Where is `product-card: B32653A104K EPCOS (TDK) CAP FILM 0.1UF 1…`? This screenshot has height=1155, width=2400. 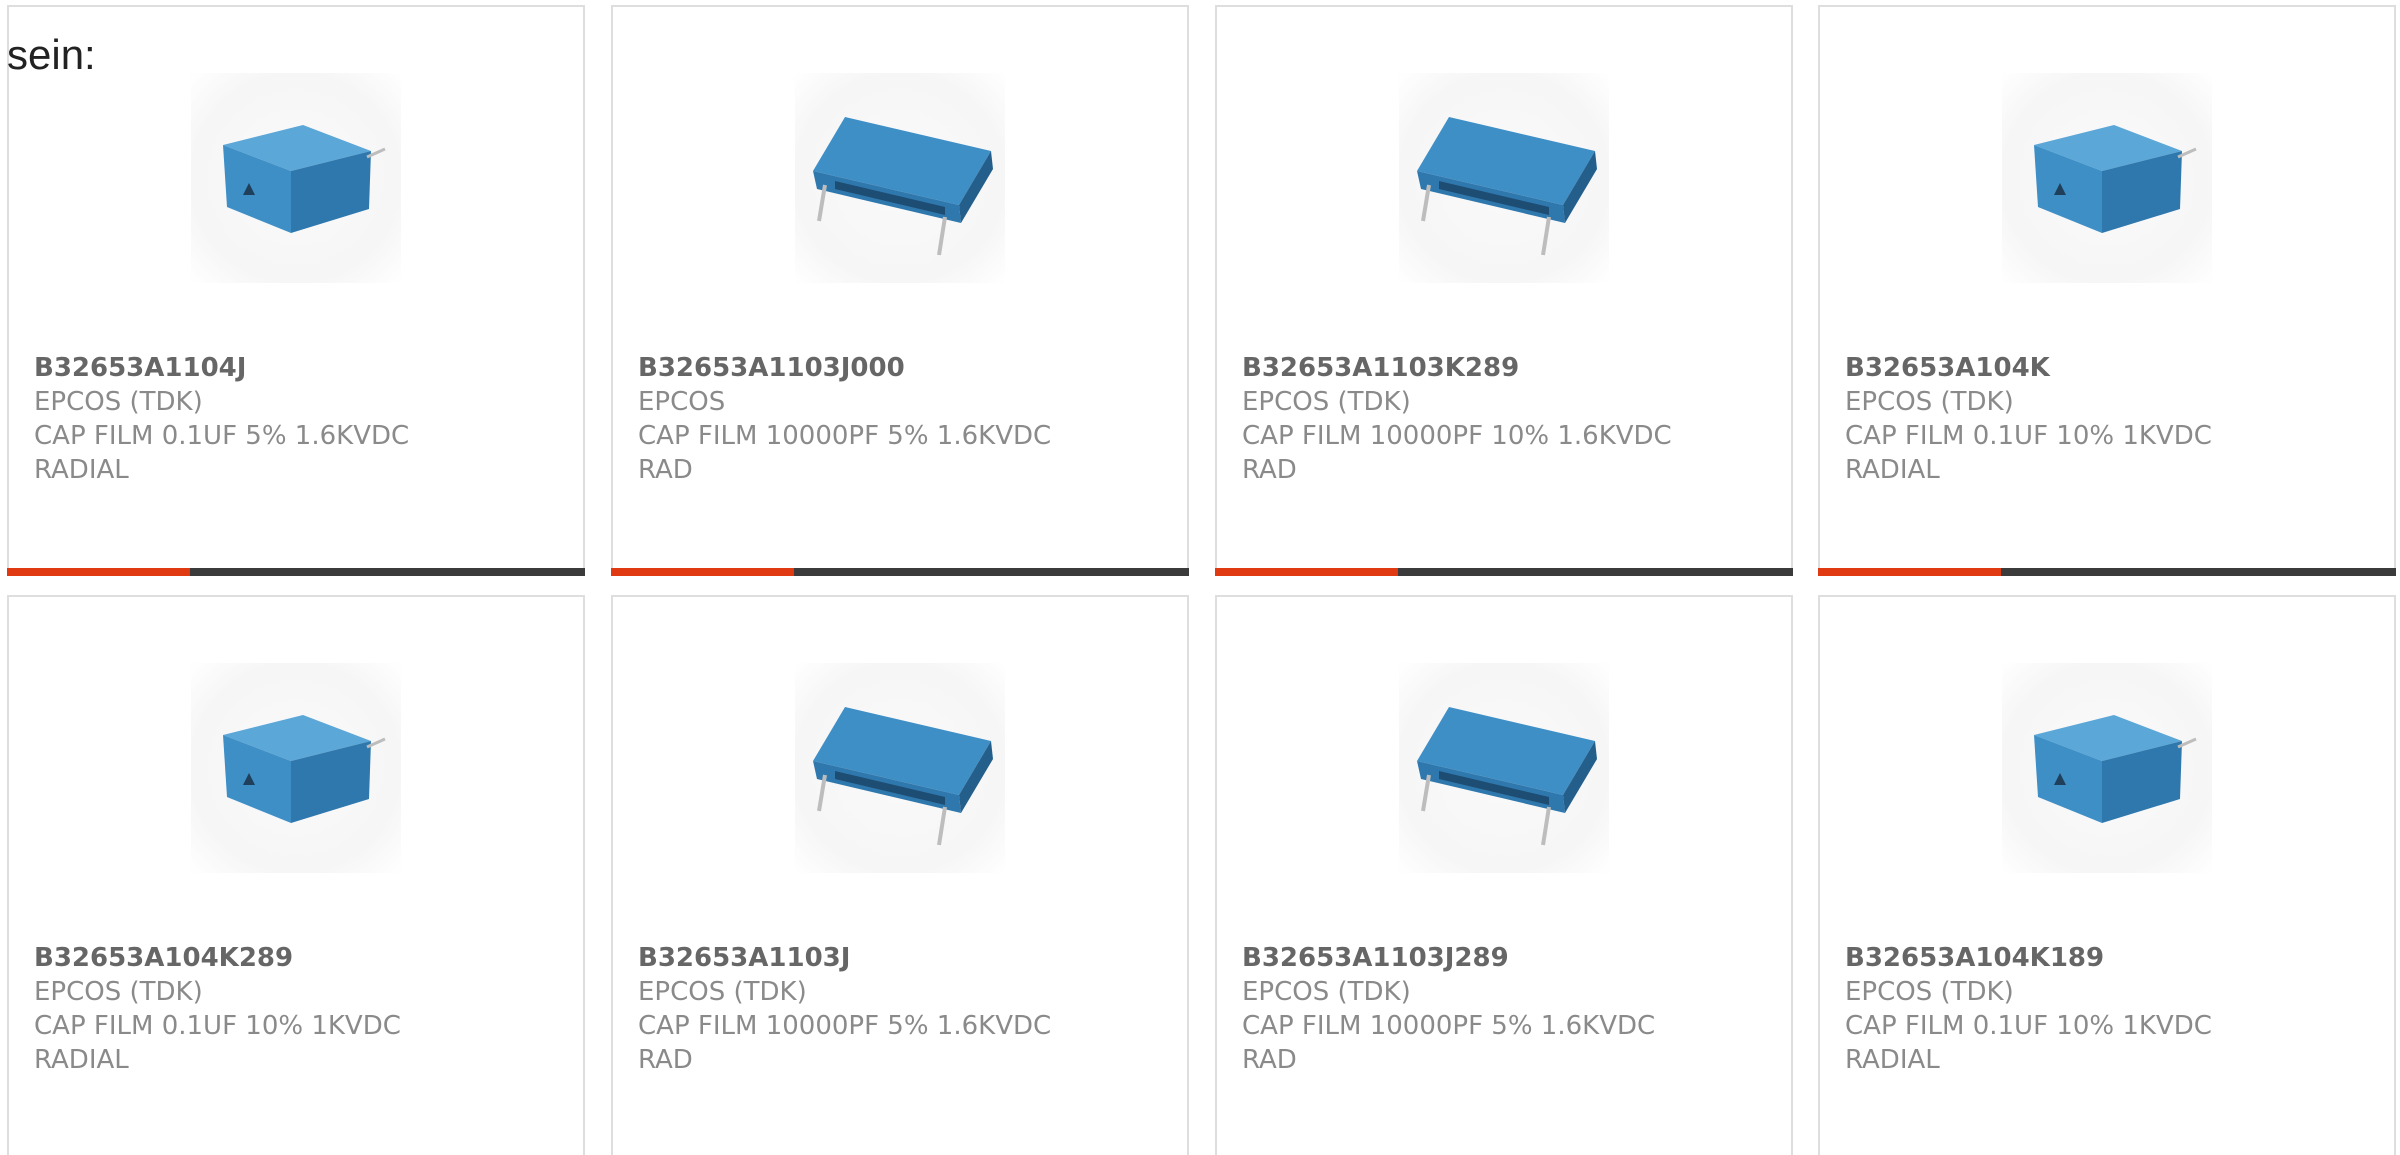 product-card: B32653A104K EPCOS (TDK) CAP FILM 0.1UF 1… is located at coordinates (2107, 290).